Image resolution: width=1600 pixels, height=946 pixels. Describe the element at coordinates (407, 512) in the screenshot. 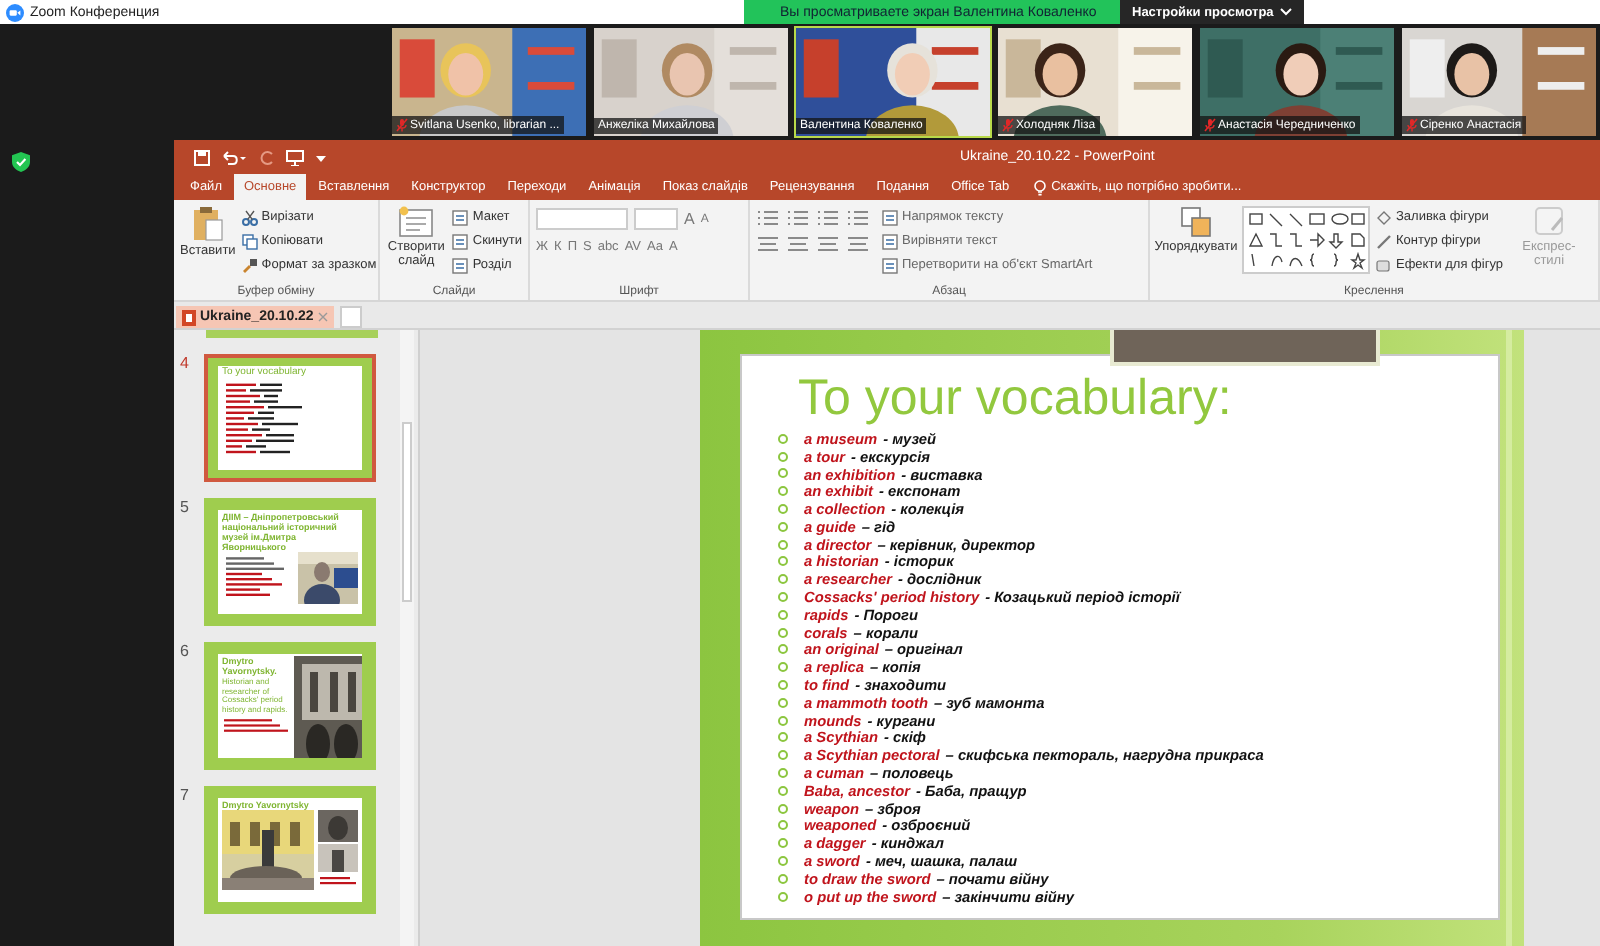

I see `scrollbar-thumb` at that location.